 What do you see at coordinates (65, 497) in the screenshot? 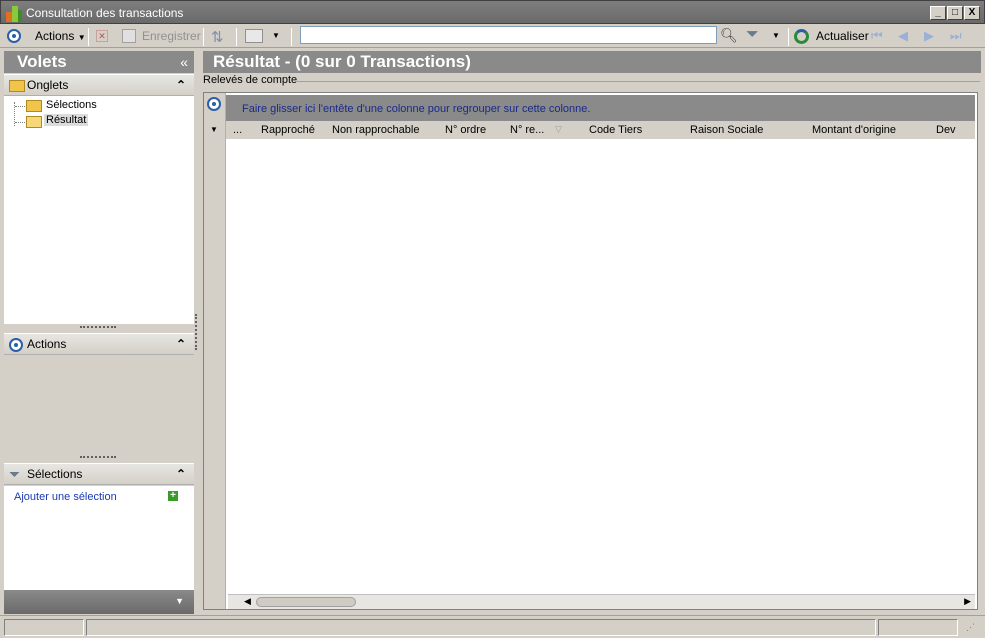
I see `add-selection-link: Ajouter une sélection` at bounding box center [65, 497].